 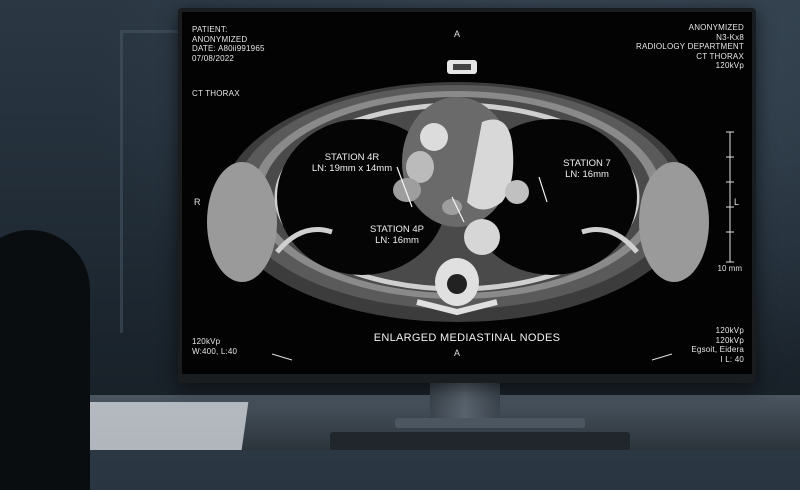 What do you see at coordinates (737, 202) in the screenshot?
I see `orientation-right: L` at bounding box center [737, 202].